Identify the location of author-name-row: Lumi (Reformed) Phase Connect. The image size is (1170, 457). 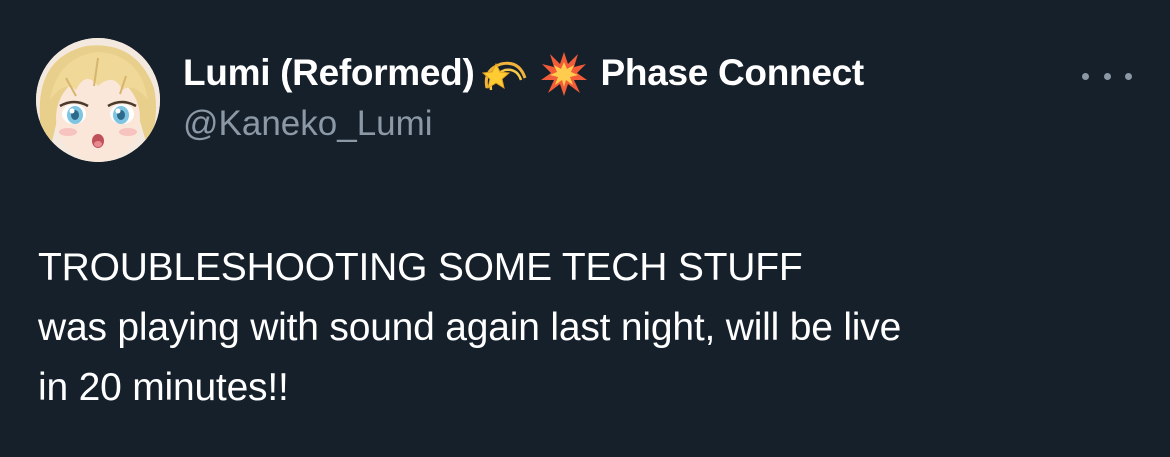
(523, 73).